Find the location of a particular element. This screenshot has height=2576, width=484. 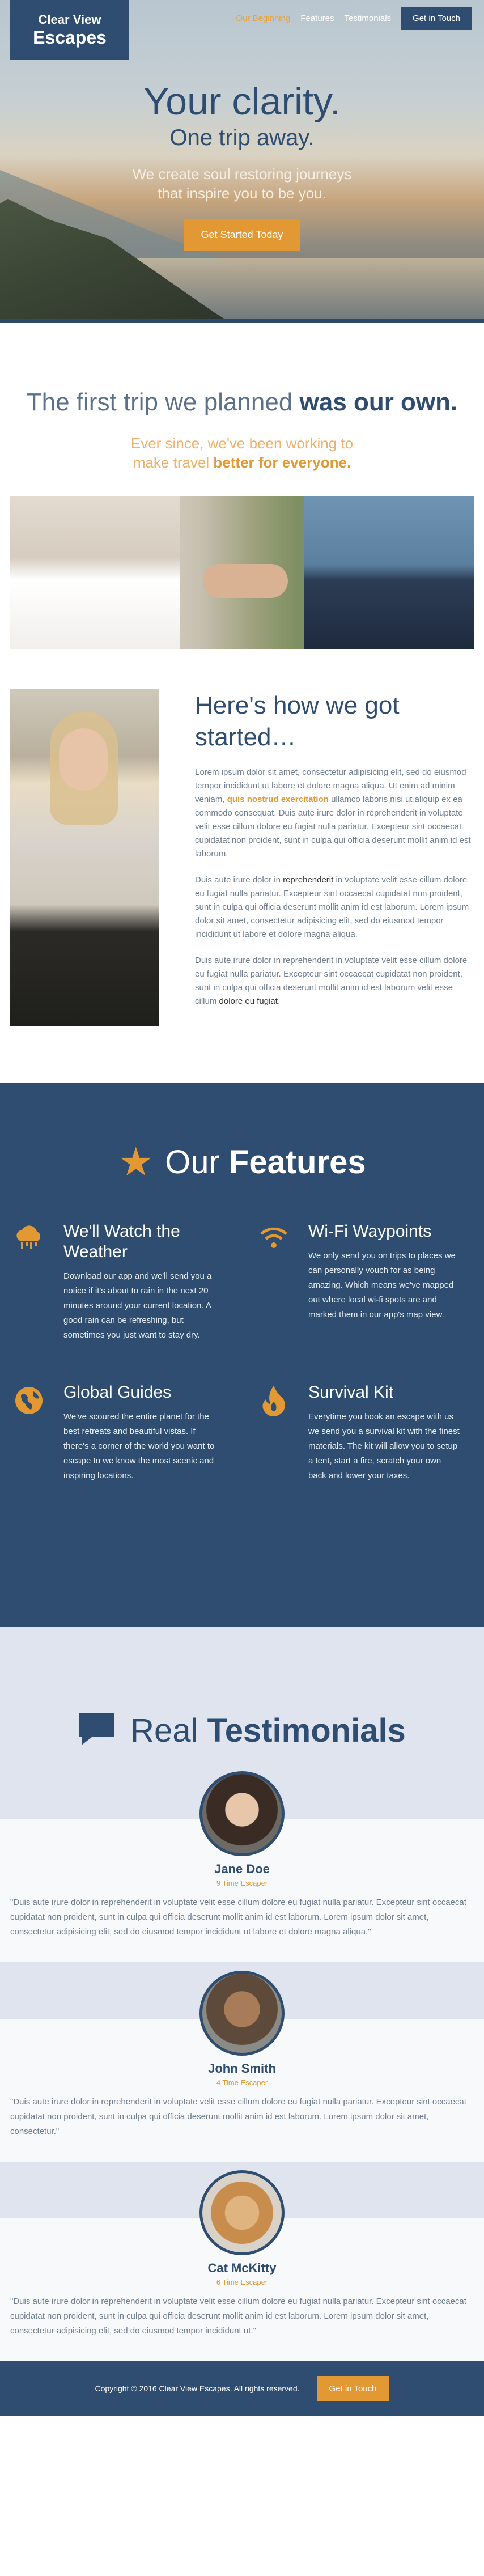

testimonials-title: Real Testimonials is located at coordinates (268, 1731).